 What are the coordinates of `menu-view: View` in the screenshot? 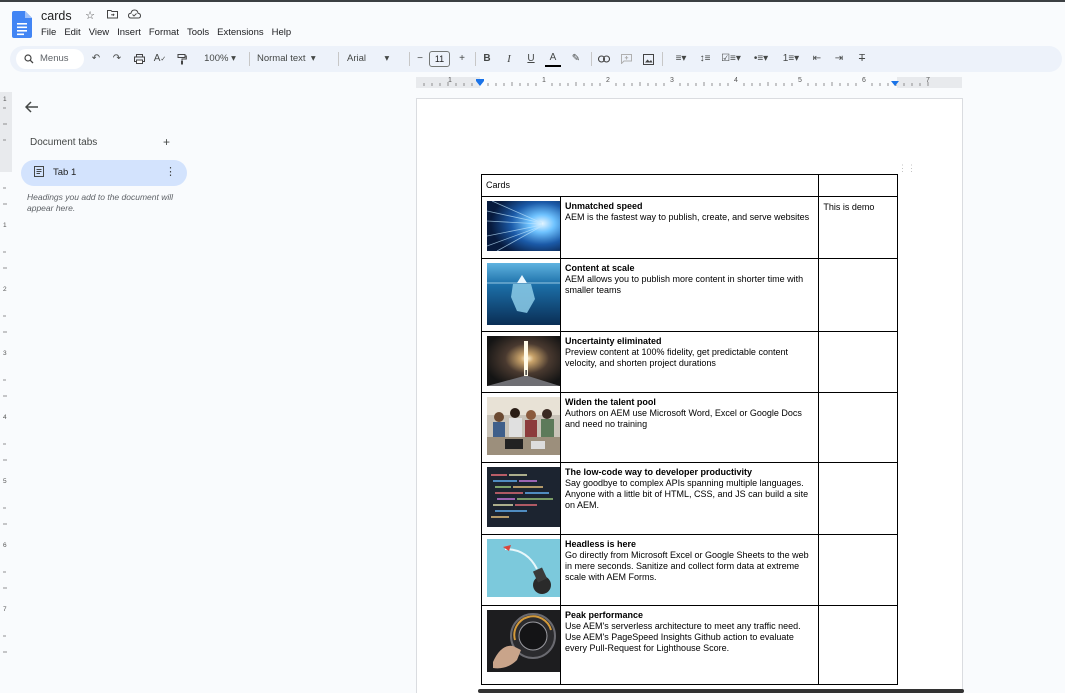 It's located at (101, 33).